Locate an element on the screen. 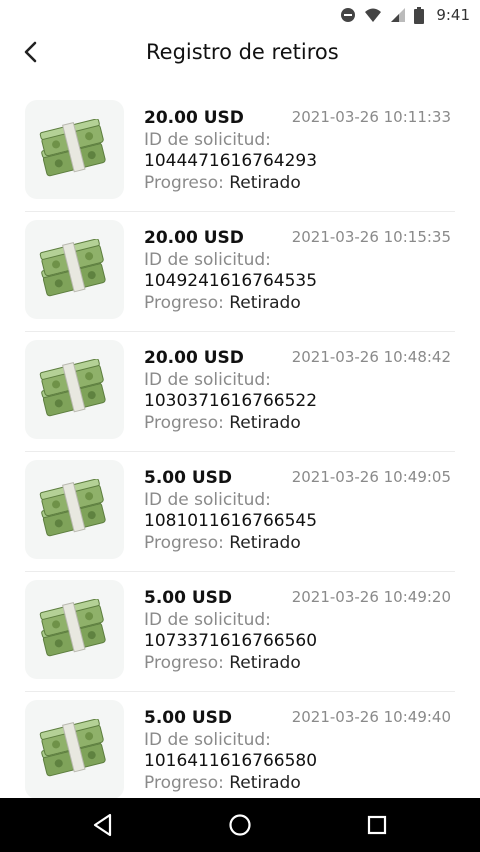  app-bar: Registro de retiros is located at coordinates (240, 54).